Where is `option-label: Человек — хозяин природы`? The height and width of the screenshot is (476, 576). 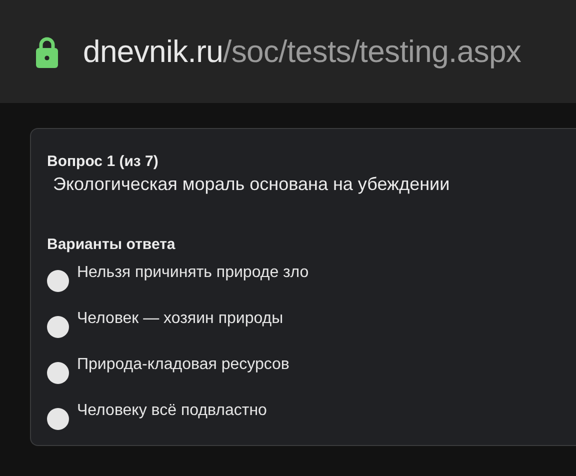
option-label: Человек — хозяин природы is located at coordinates (180, 319).